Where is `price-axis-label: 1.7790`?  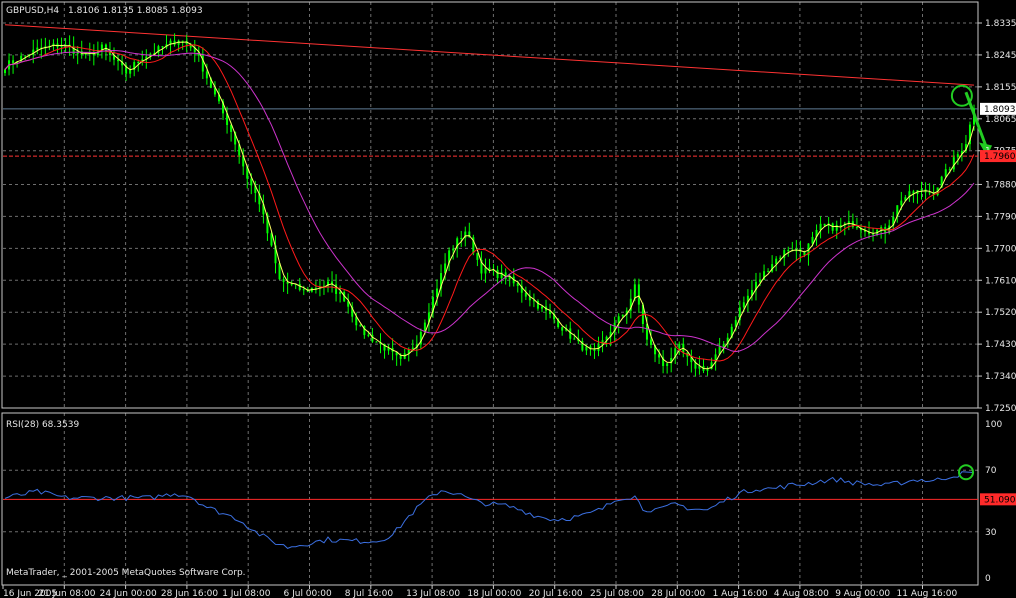 price-axis-label: 1.7790 is located at coordinates (1000, 217).